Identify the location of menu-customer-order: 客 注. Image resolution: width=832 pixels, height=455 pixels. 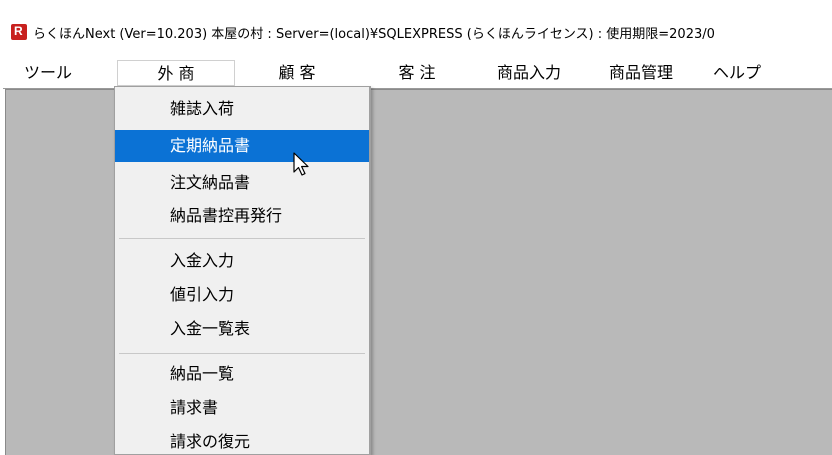
(417, 73).